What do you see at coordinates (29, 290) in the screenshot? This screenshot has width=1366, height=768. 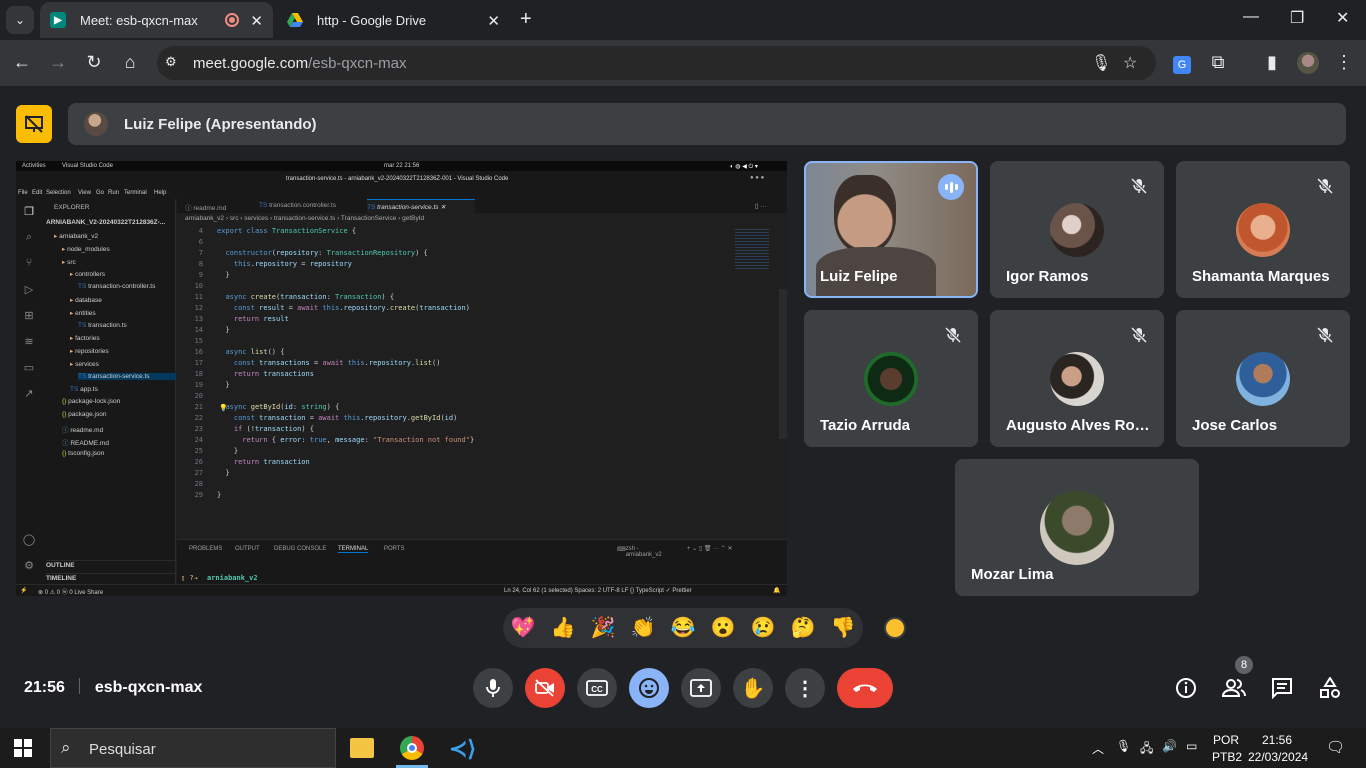 I see `run-debug-icon: ▷` at bounding box center [29, 290].